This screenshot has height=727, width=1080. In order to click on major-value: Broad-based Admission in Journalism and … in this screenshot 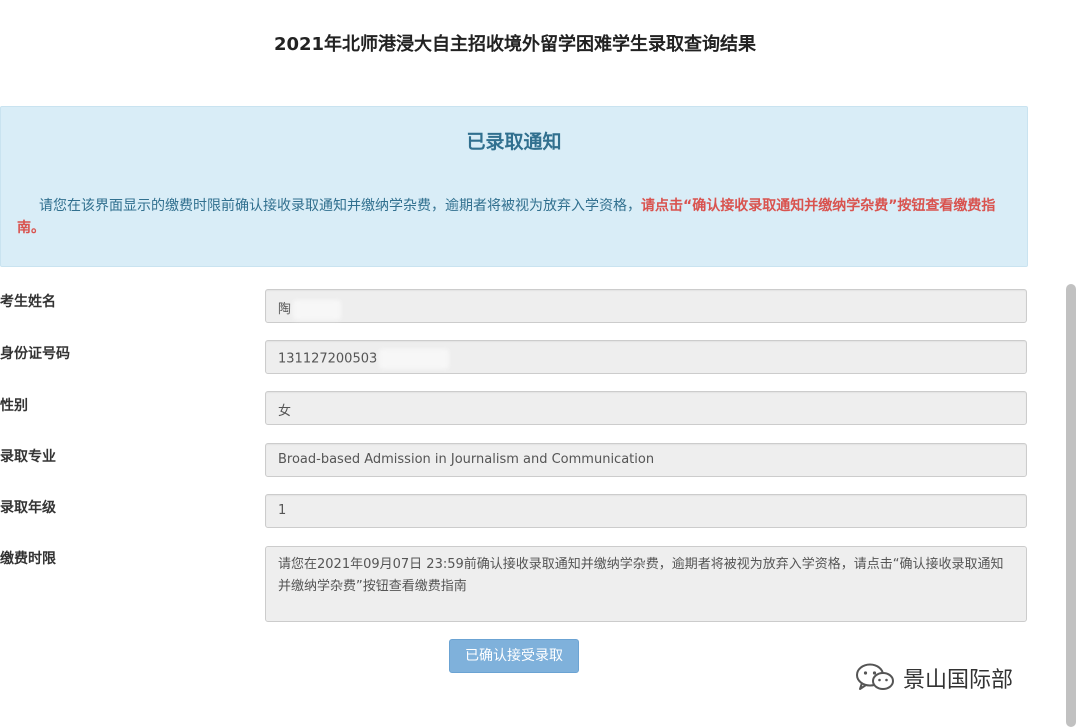, I will do `click(466, 459)`.